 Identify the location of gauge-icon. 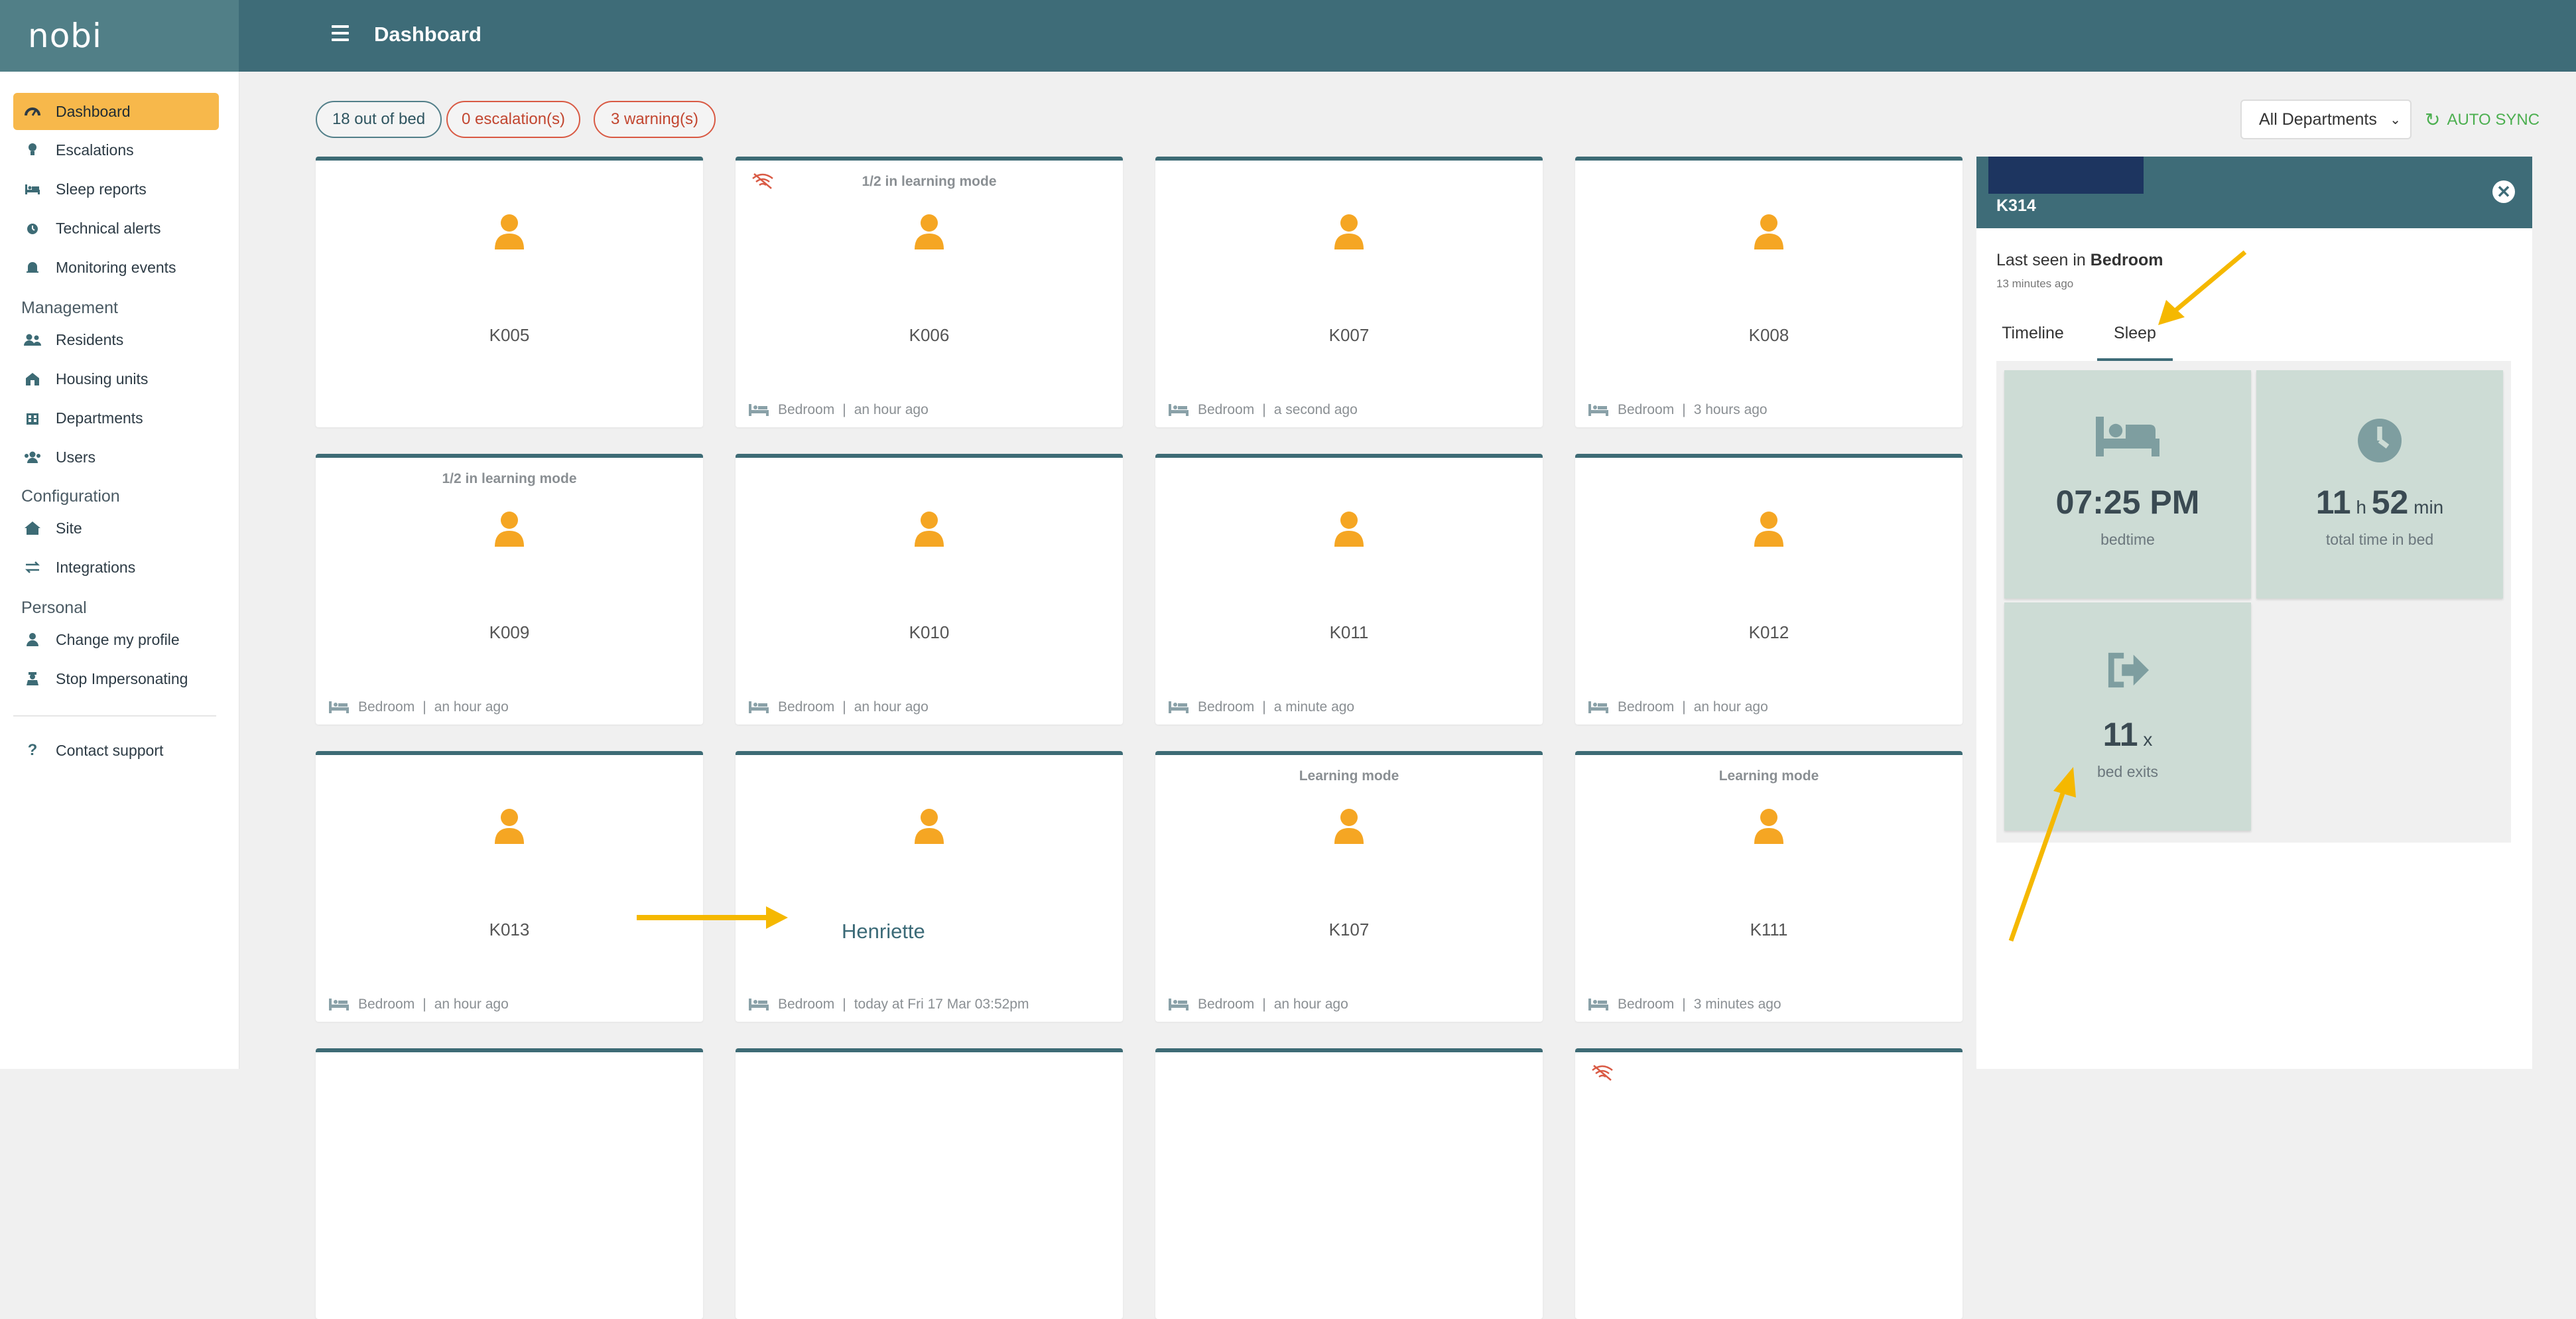
(33, 111).